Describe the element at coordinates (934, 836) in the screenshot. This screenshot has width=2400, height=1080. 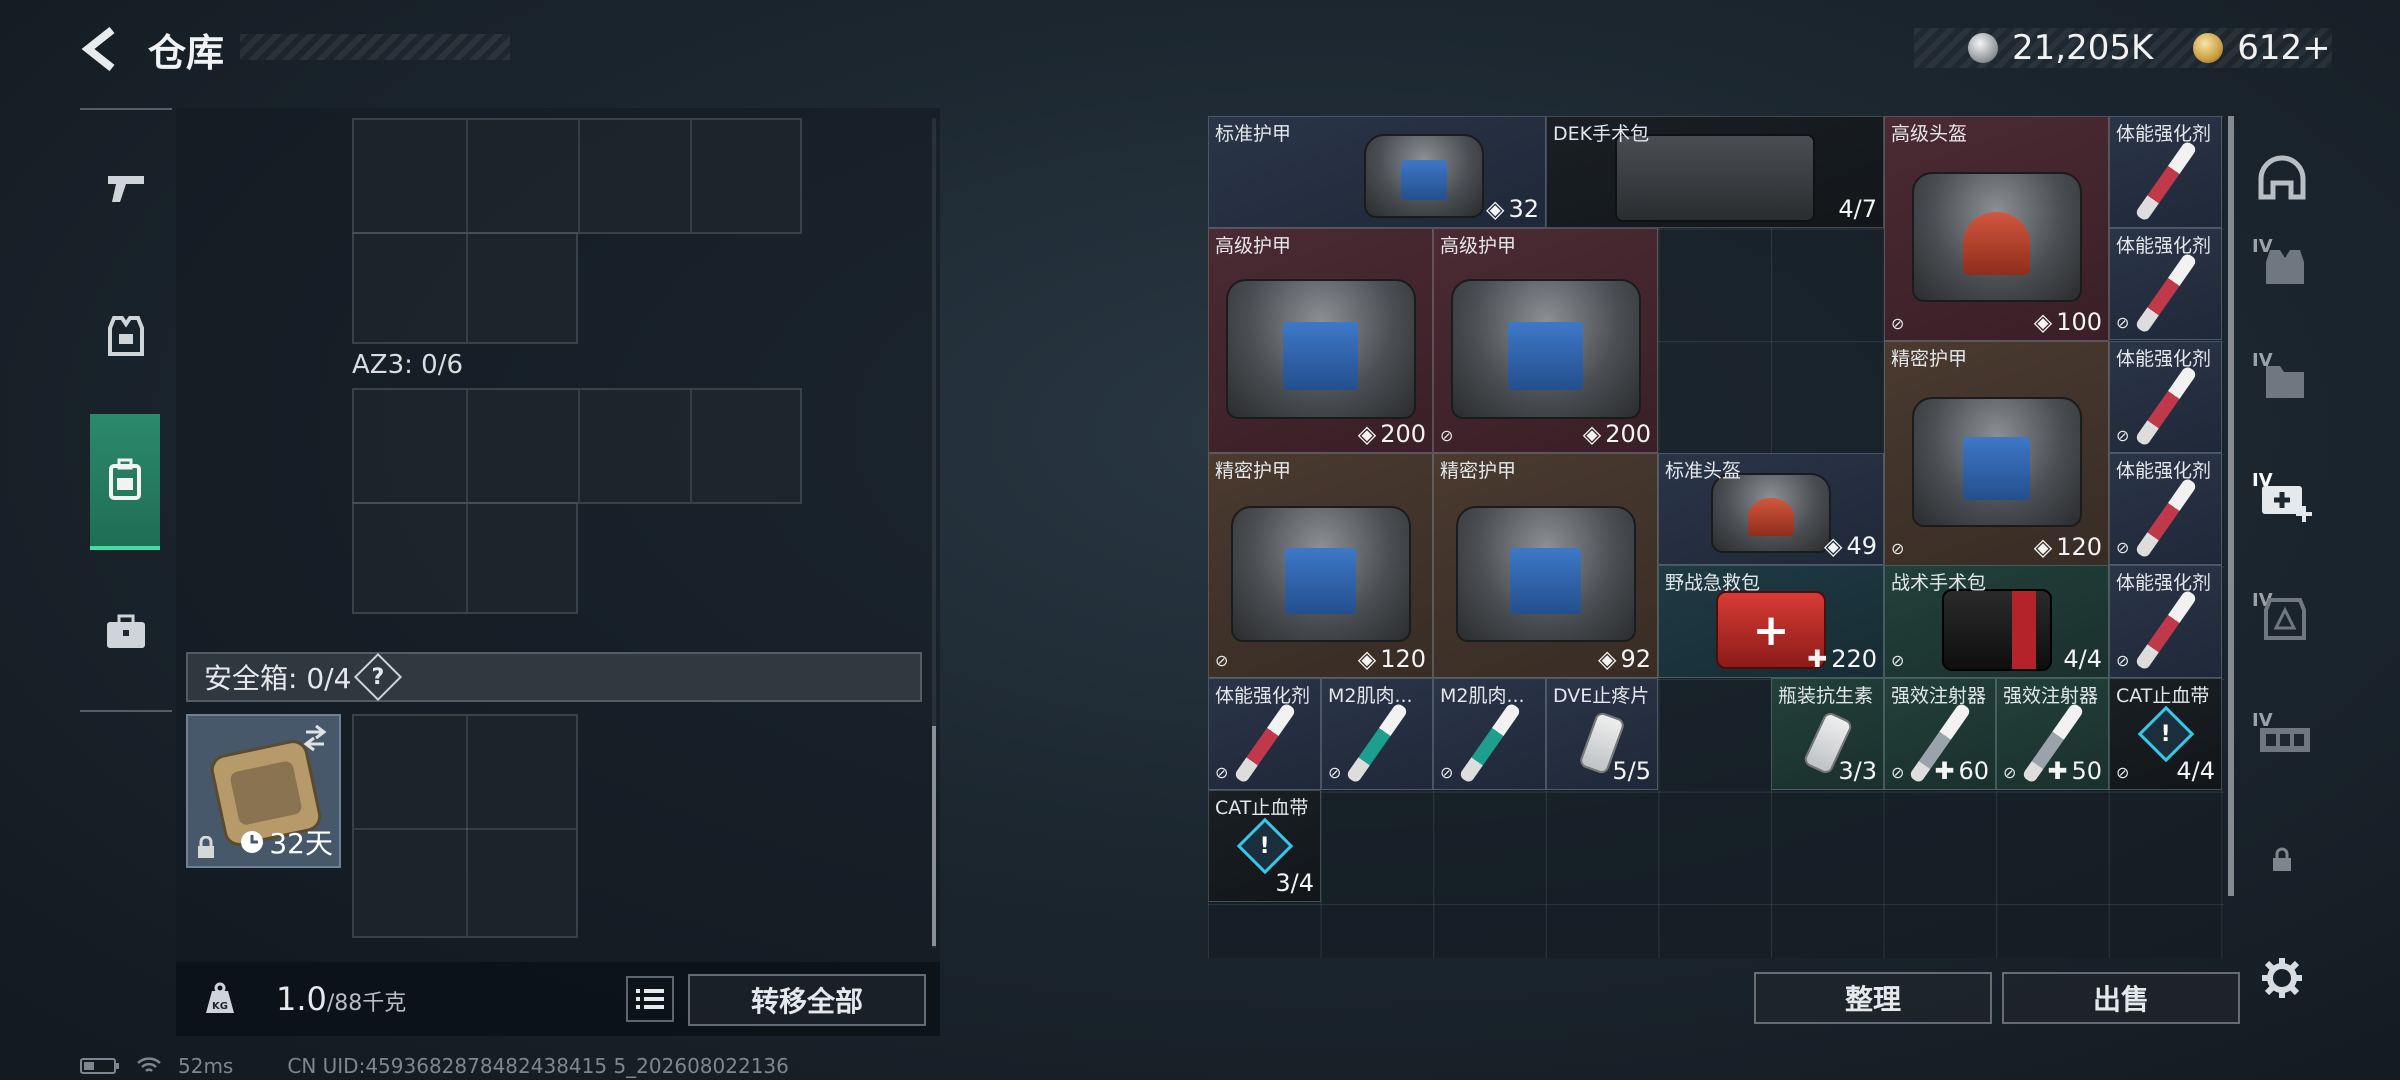
I see `left-scrollbar-thumb` at that location.